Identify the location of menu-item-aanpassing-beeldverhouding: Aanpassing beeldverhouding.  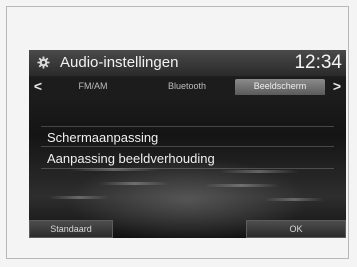
(187, 158).